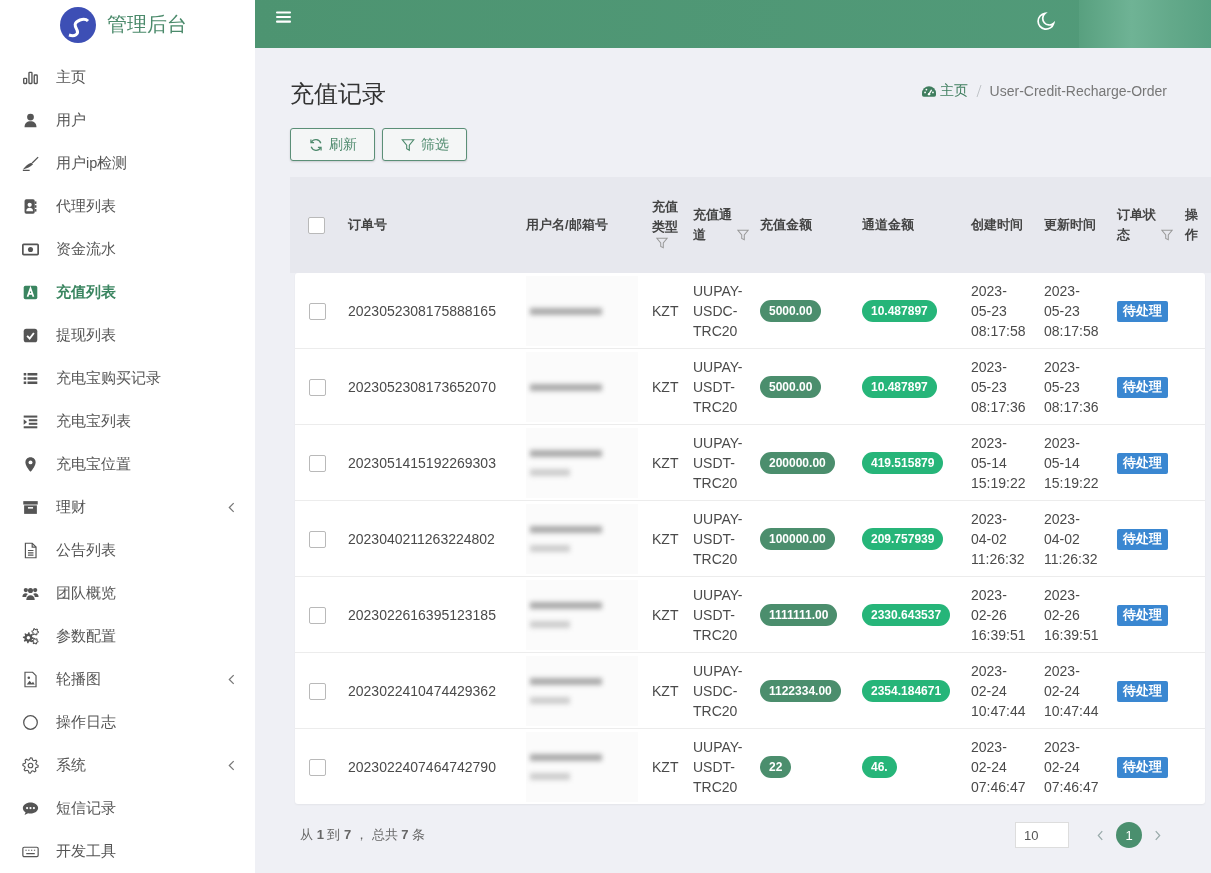 The width and height of the screenshot is (1211, 873). What do you see at coordinates (1071, 539) in the screenshot?
I see `updated-time: 2023-04-02 11:26:32` at bounding box center [1071, 539].